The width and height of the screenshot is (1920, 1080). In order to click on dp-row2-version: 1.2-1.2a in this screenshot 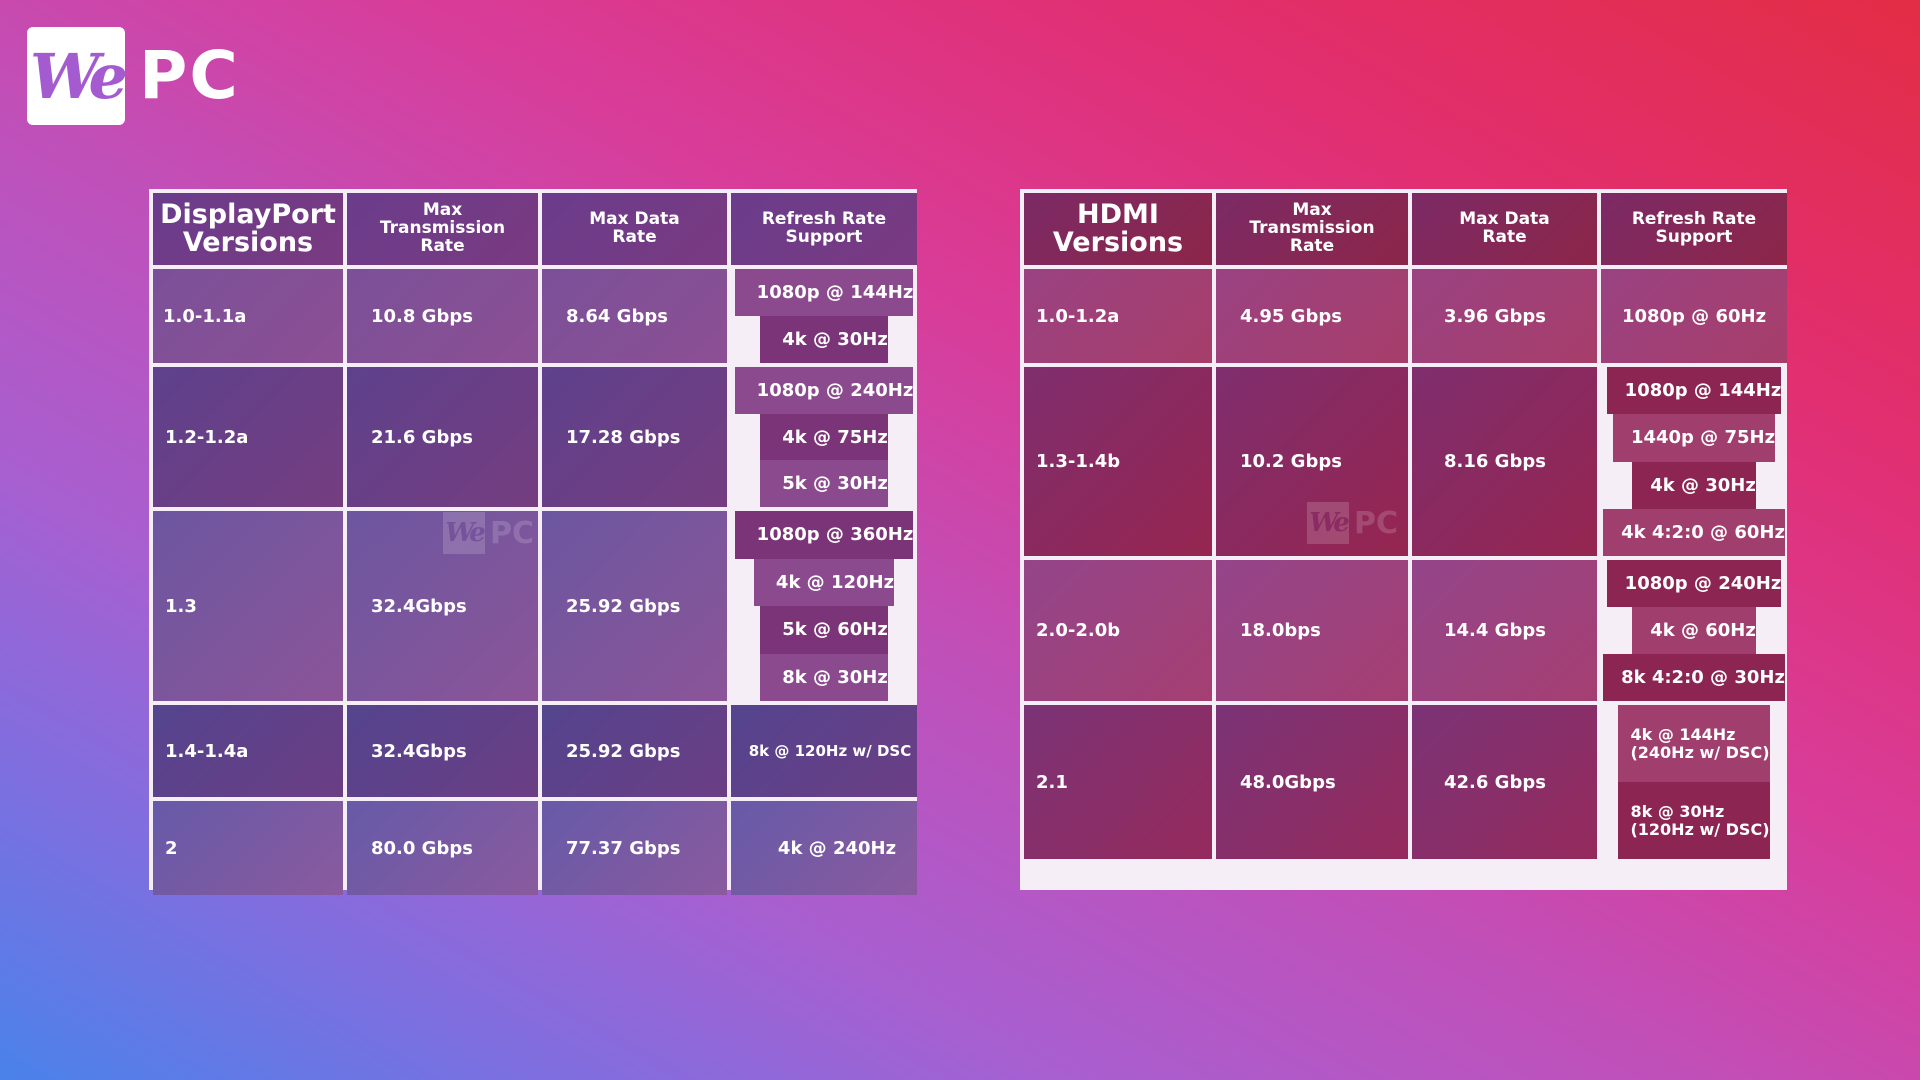, I will do `click(248, 437)`.